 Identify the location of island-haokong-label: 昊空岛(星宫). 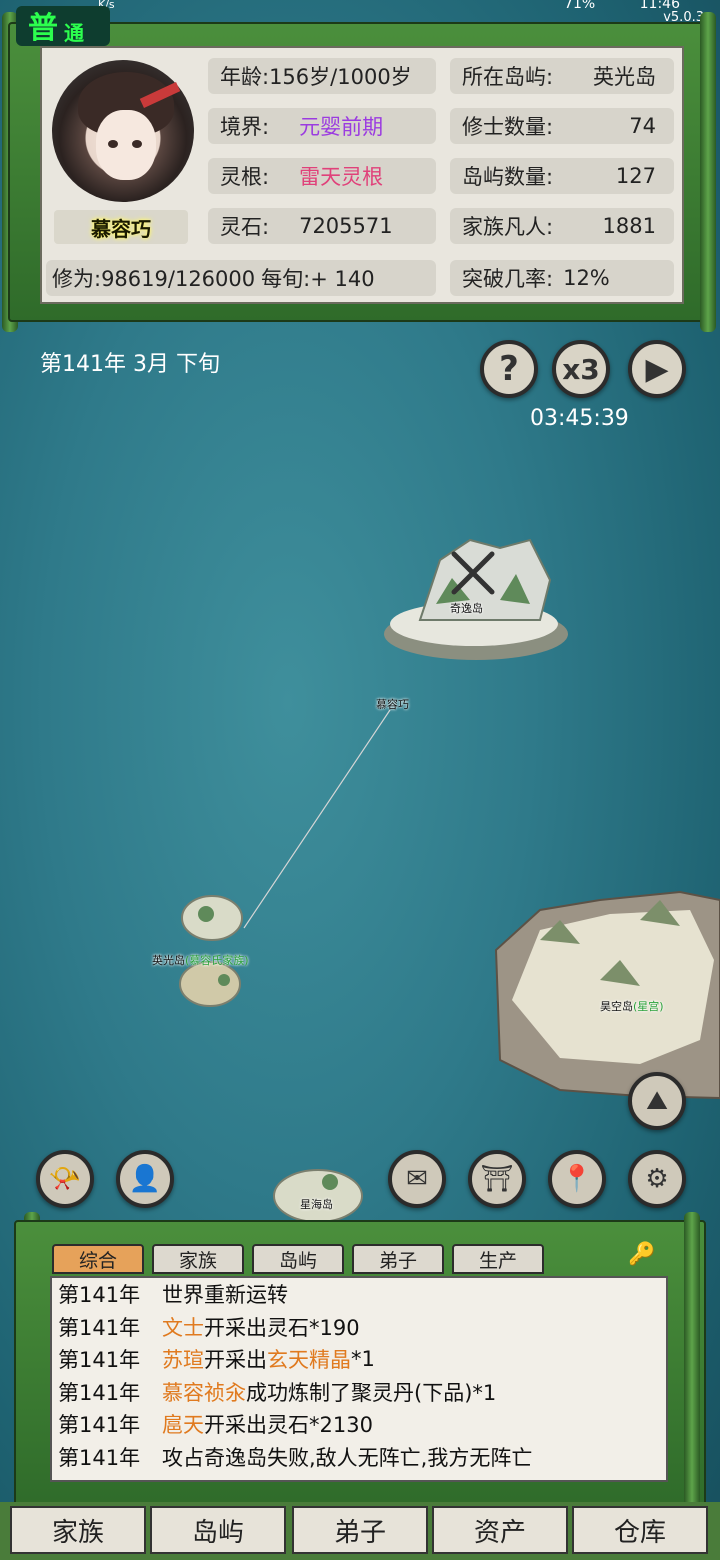
(632, 1006).